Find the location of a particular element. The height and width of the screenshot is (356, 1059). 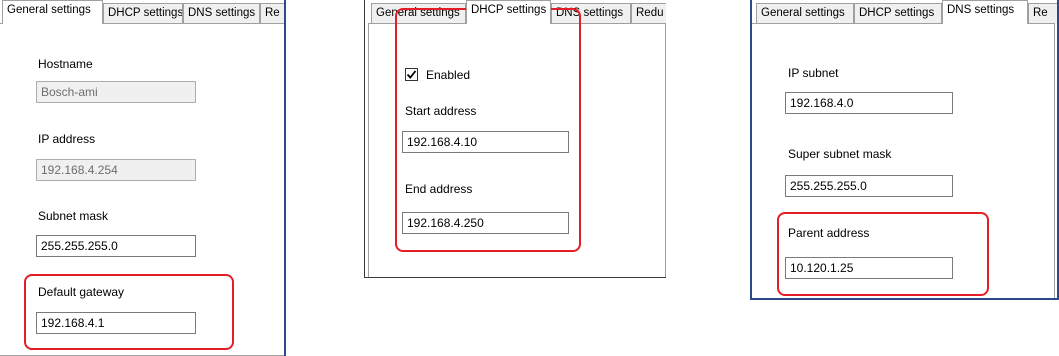

super-subnet-mask-label: Super subnet mask is located at coordinates (840, 154).